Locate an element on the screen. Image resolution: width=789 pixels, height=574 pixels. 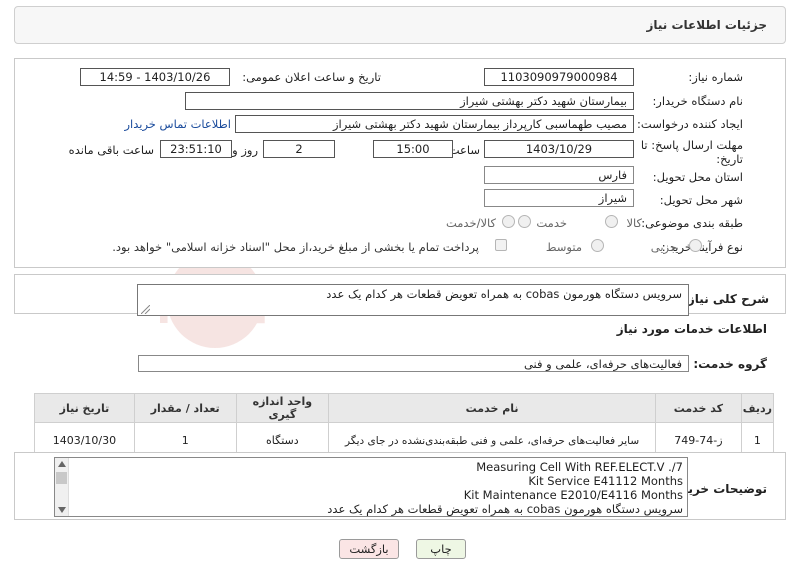
need-number-label: شماره نیاز: is located at coordinates (715, 77).